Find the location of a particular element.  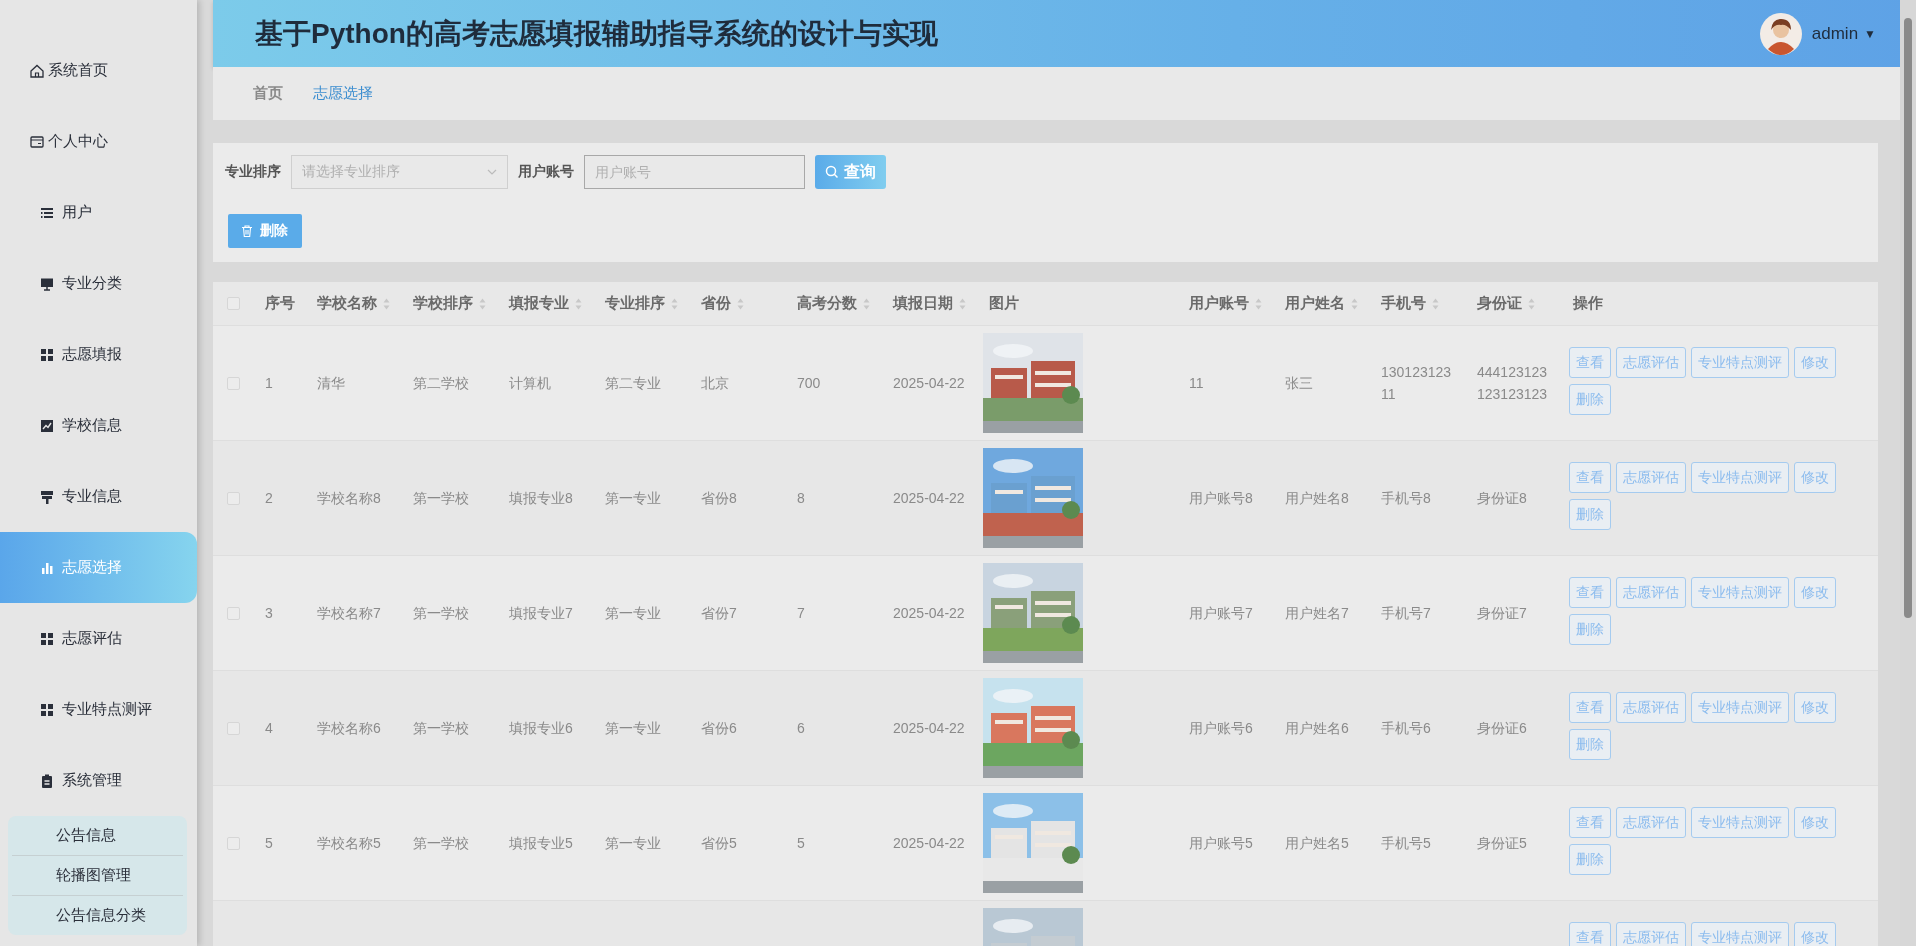

column-header: 省份 is located at coordinates (716, 303).